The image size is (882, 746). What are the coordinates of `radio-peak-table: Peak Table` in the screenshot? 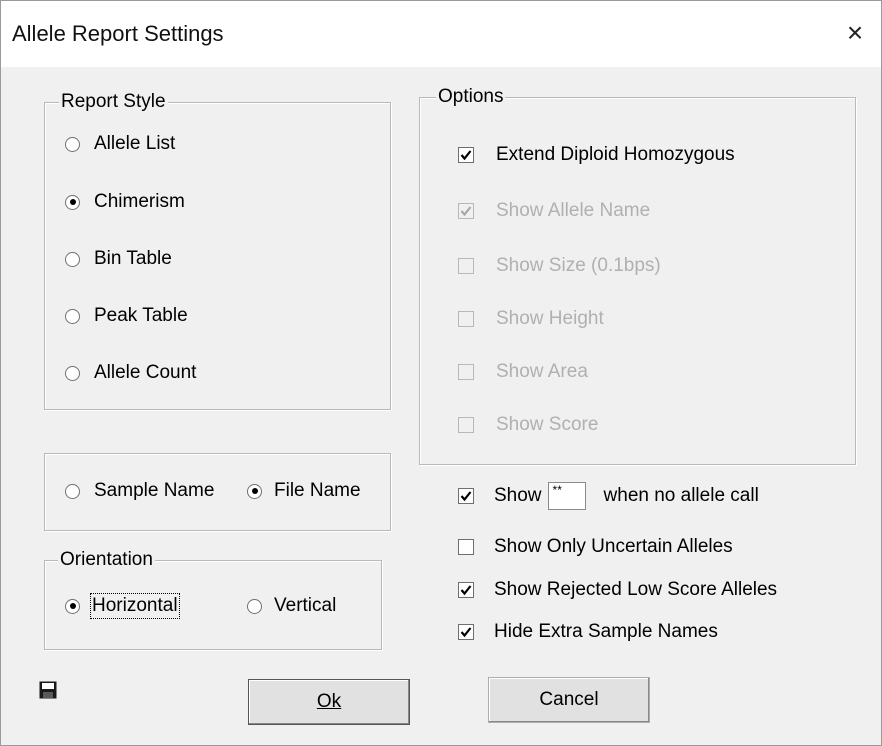 It's located at (126, 316).